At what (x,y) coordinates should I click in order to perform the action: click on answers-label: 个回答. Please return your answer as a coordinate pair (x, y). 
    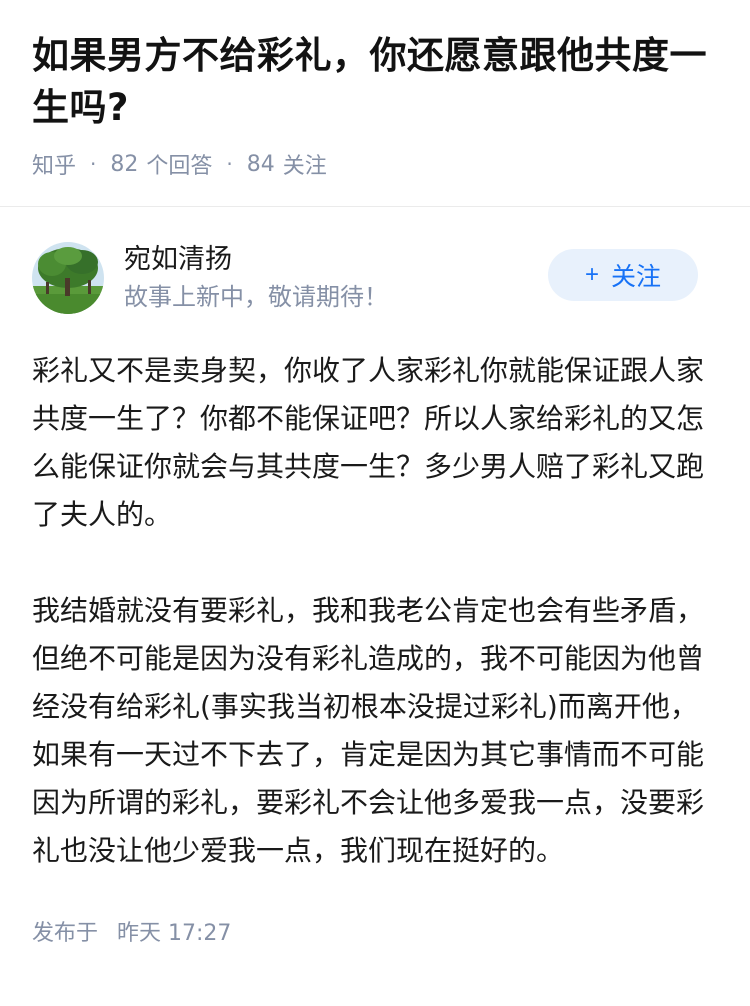
    Looking at the image, I should click on (179, 164).